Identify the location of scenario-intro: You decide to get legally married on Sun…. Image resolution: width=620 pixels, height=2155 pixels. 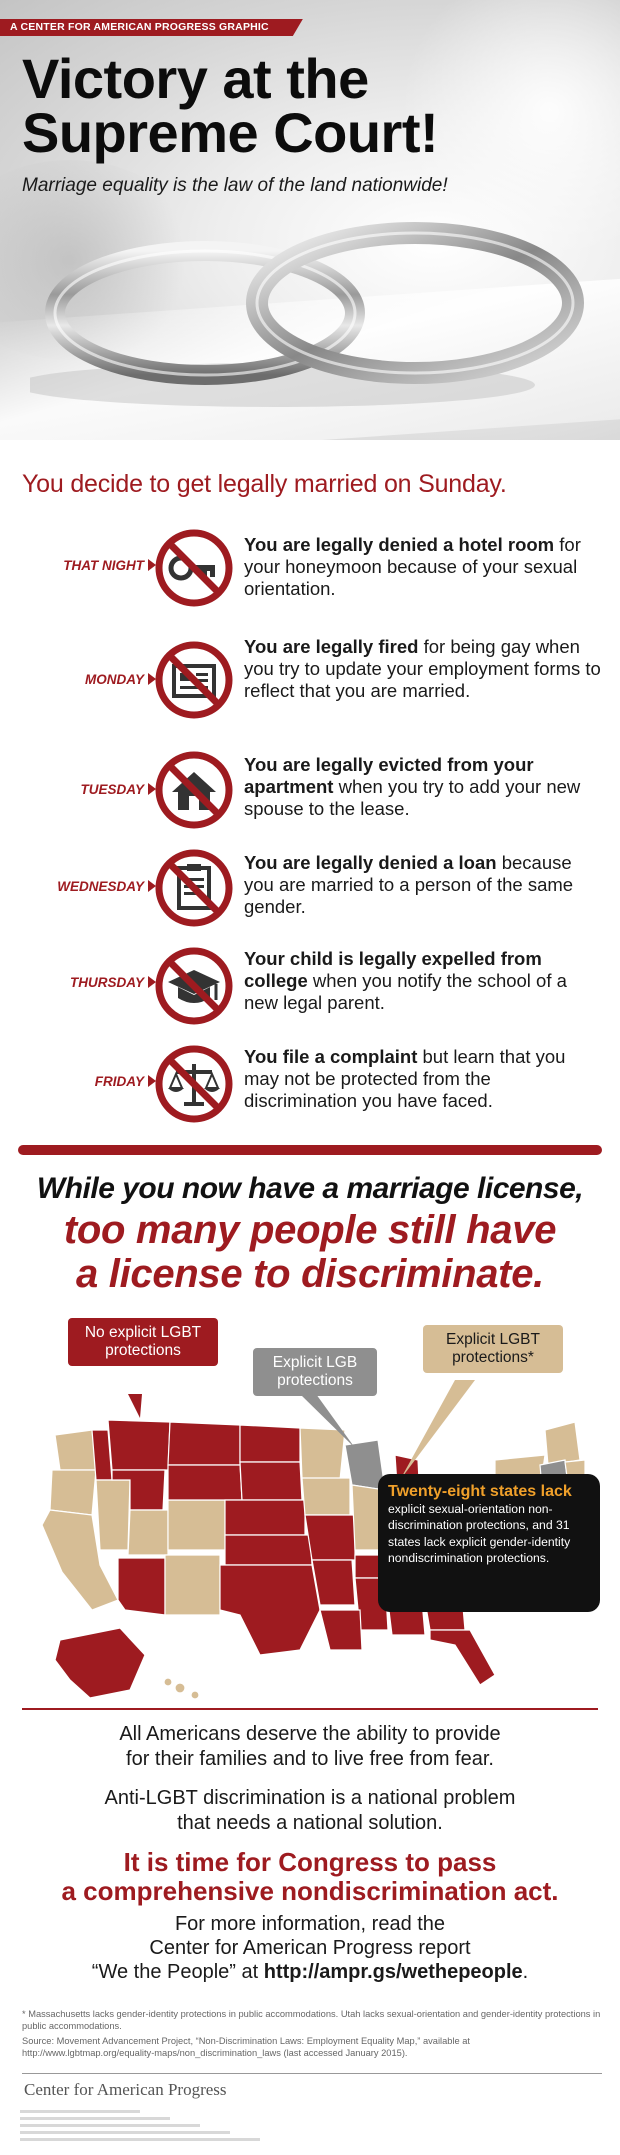
(264, 484).